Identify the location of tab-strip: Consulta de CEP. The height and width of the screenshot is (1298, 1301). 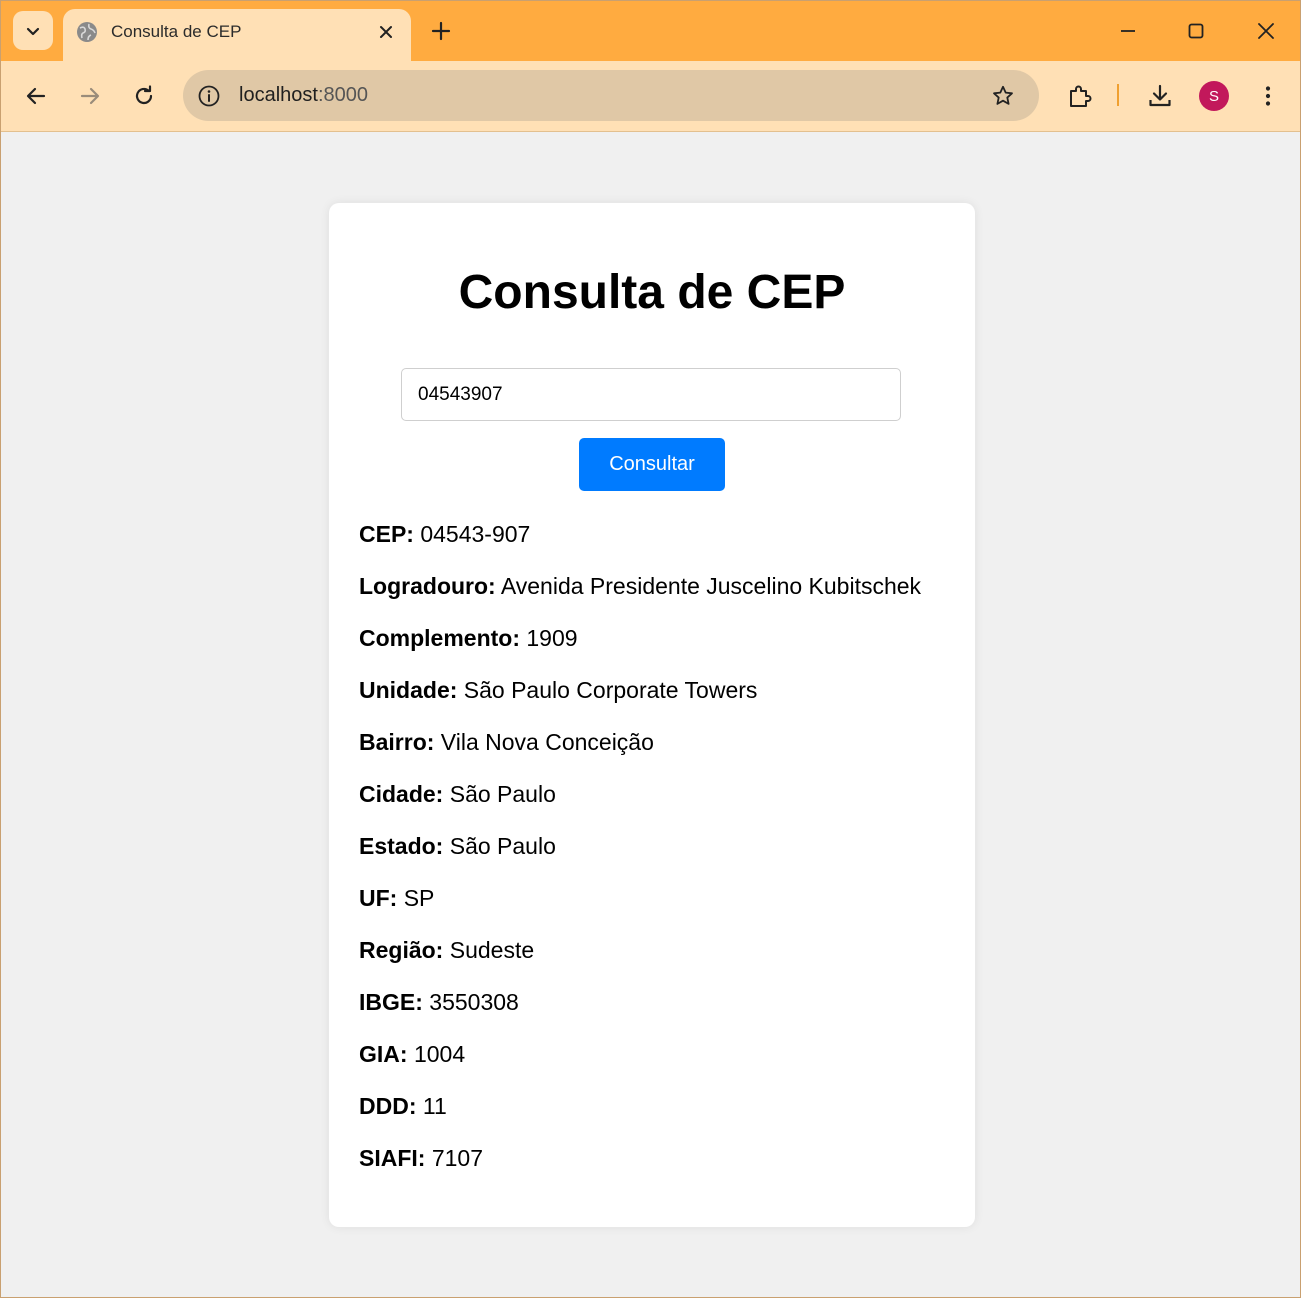
(650, 31).